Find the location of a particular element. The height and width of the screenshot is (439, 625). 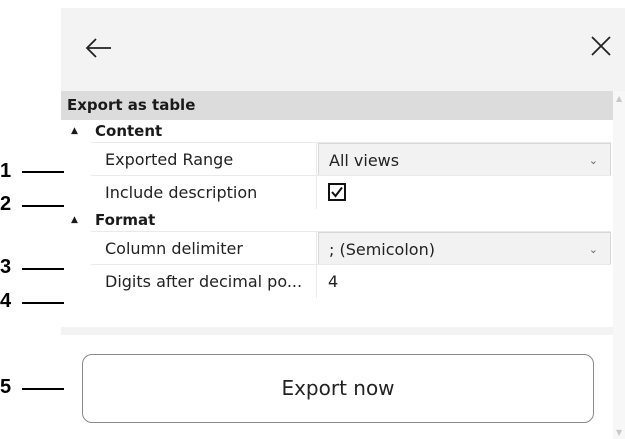

column-delimiter-select: ; (Semicolon) ⌄ is located at coordinates (464, 248).